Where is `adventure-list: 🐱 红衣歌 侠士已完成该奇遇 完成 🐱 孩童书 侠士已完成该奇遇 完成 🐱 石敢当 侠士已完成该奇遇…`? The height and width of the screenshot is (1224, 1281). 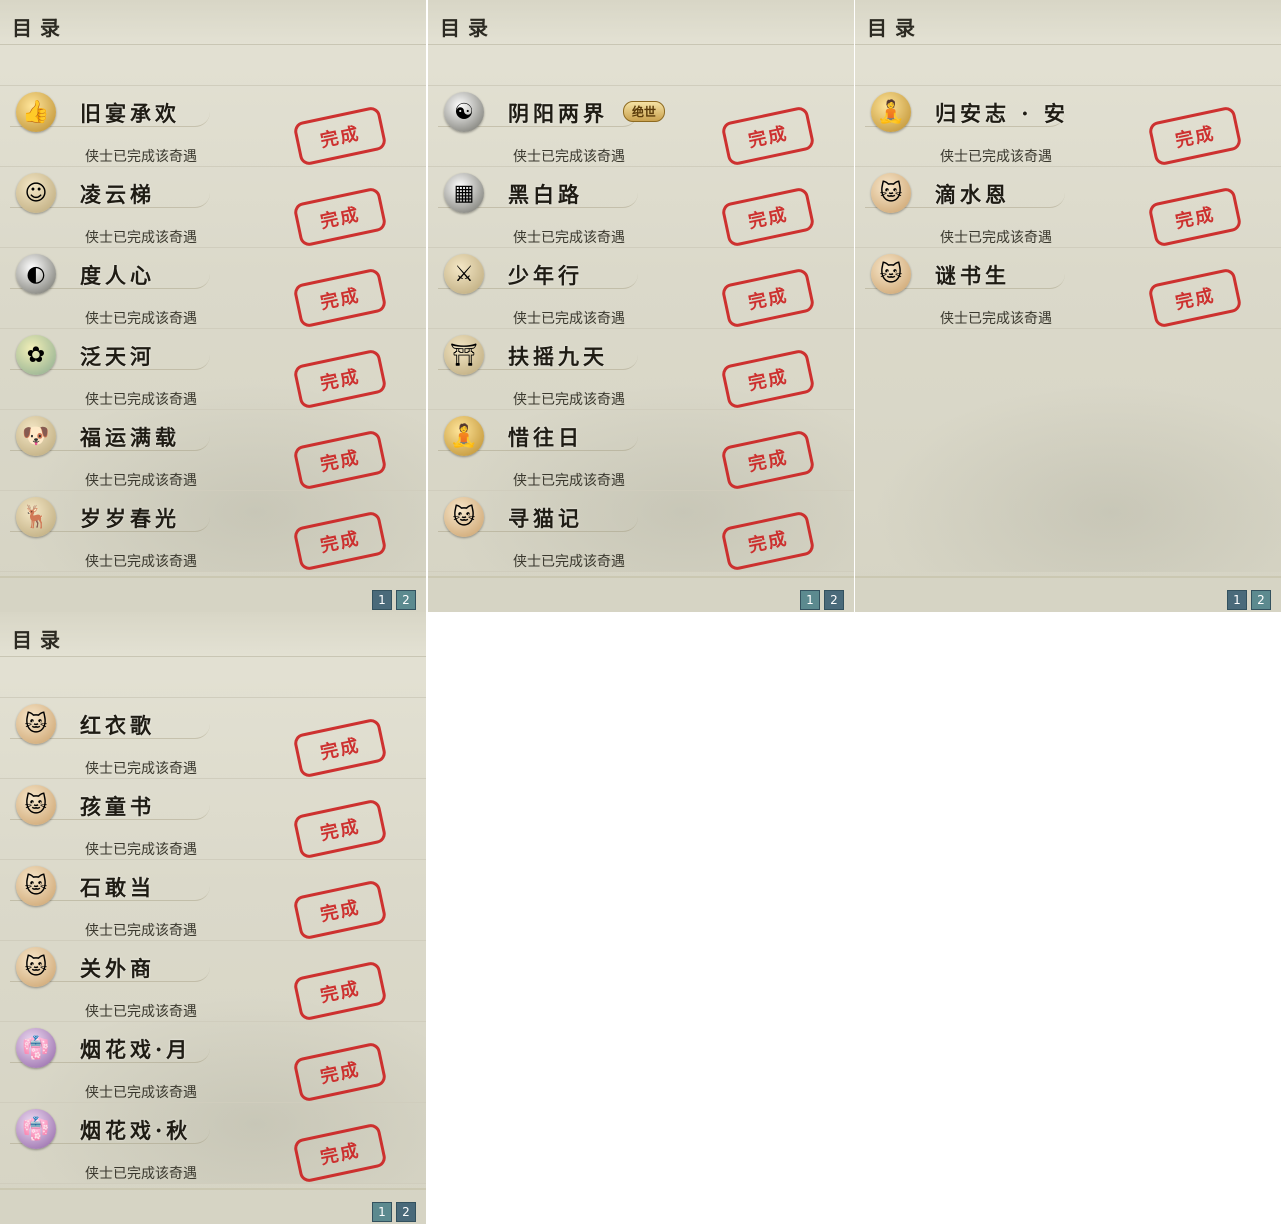
adventure-list: 🐱 红衣歌 侠士已完成该奇遇 完成 🐱 孩童书 侠士已完成该奇遇 完成 🐱 石敢当 侠士已完成该奇遇… is located at coordinates (213, 940).